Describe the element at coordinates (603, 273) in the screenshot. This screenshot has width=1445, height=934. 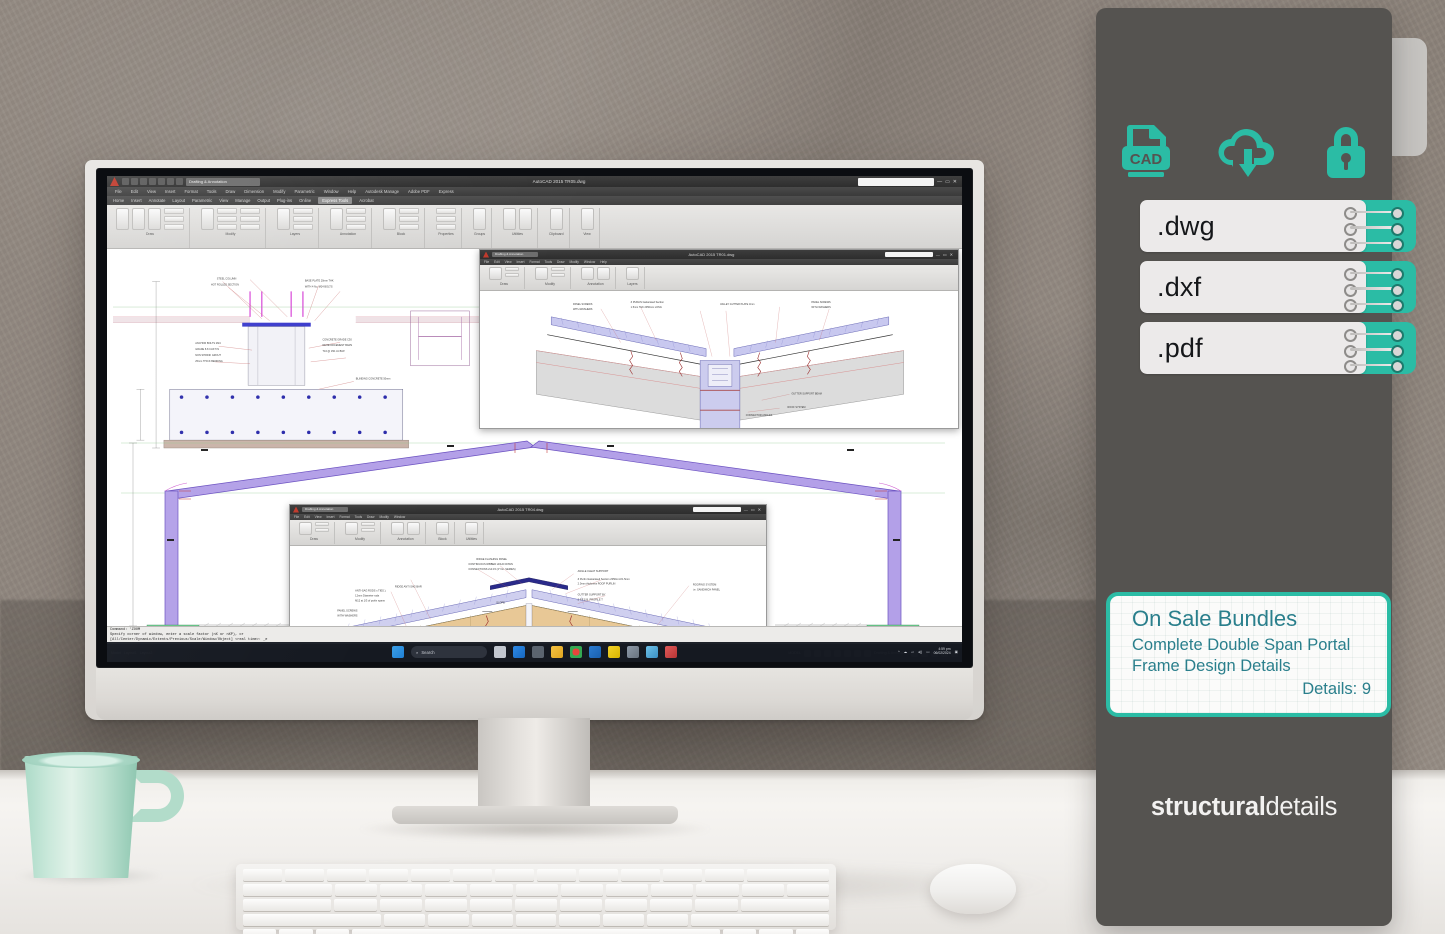
I see `dimension-tool-icon` at that location.